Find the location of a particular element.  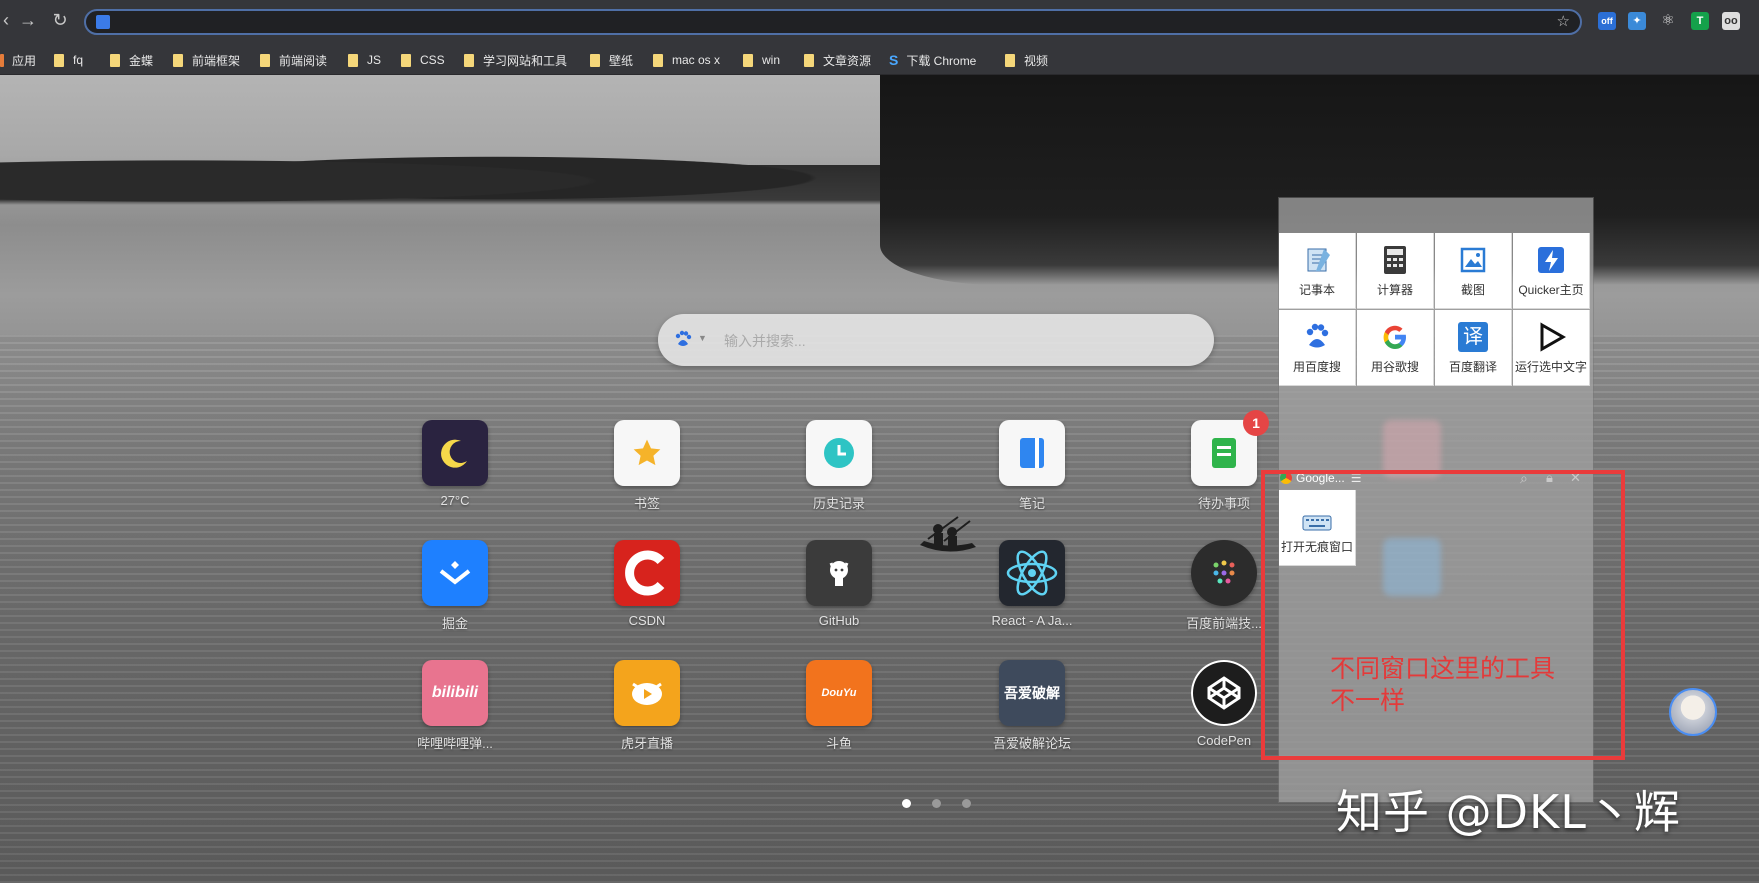

quicker-action-run-selection: 运行选中文字 is located at coordinates (1551, 348).